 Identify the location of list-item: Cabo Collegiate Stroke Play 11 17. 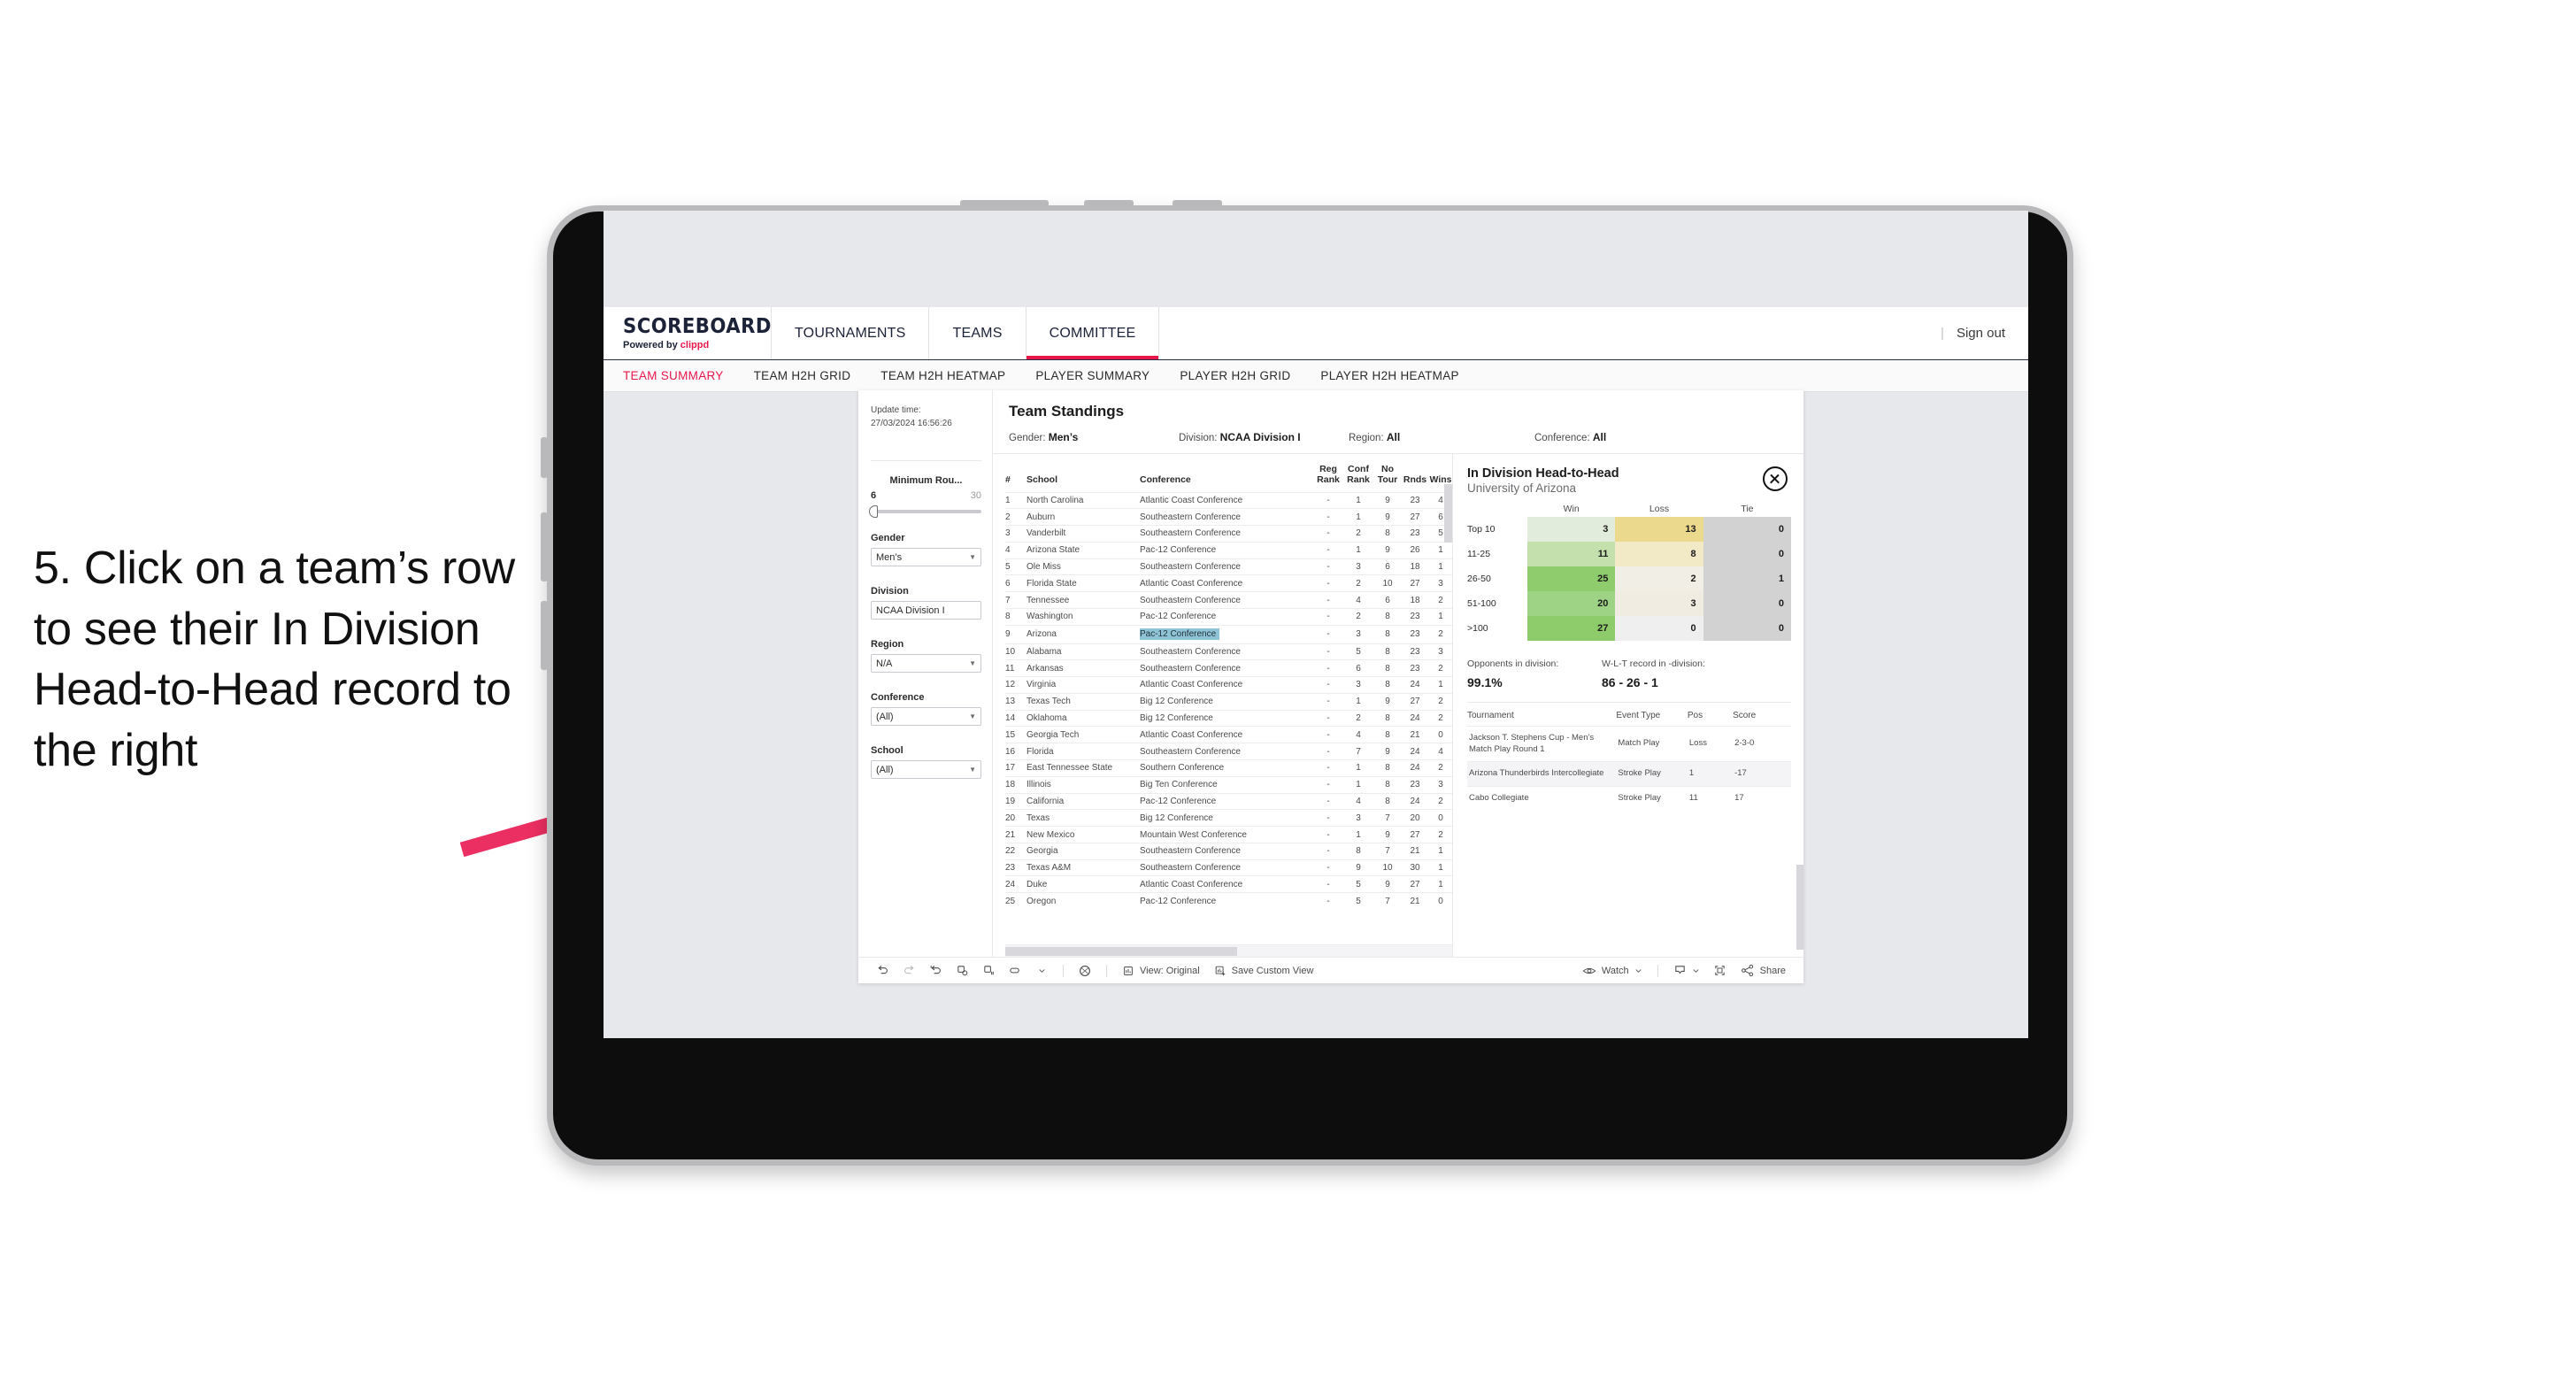
(1629, 798).